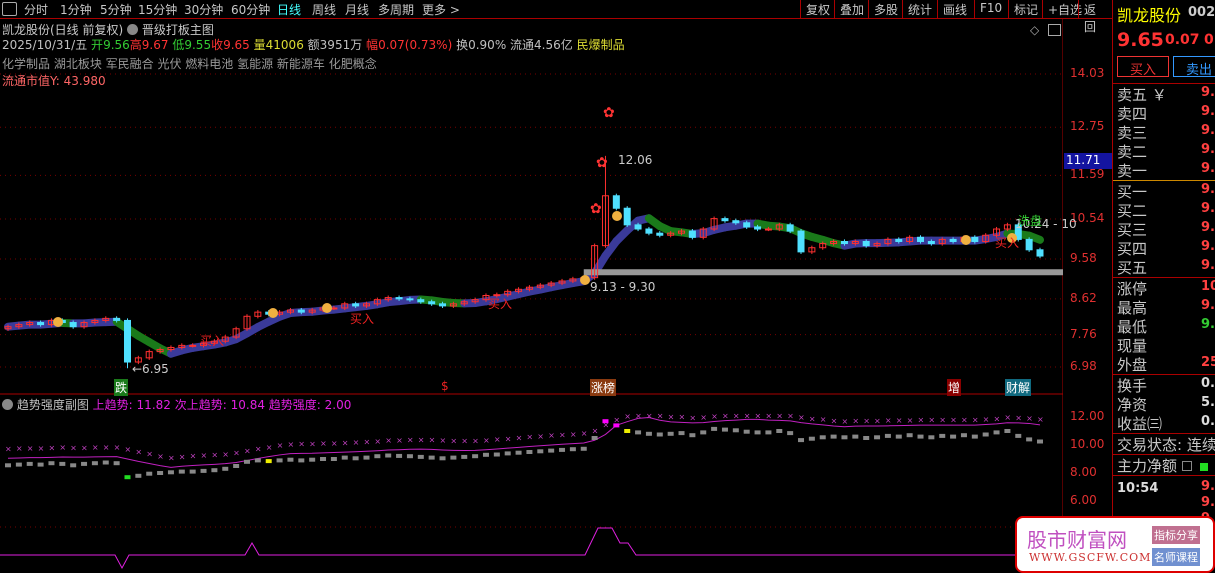 The height and width of the screenshot is (573, 1215). I want to click on period-tab: 月线, so click(357, 9).